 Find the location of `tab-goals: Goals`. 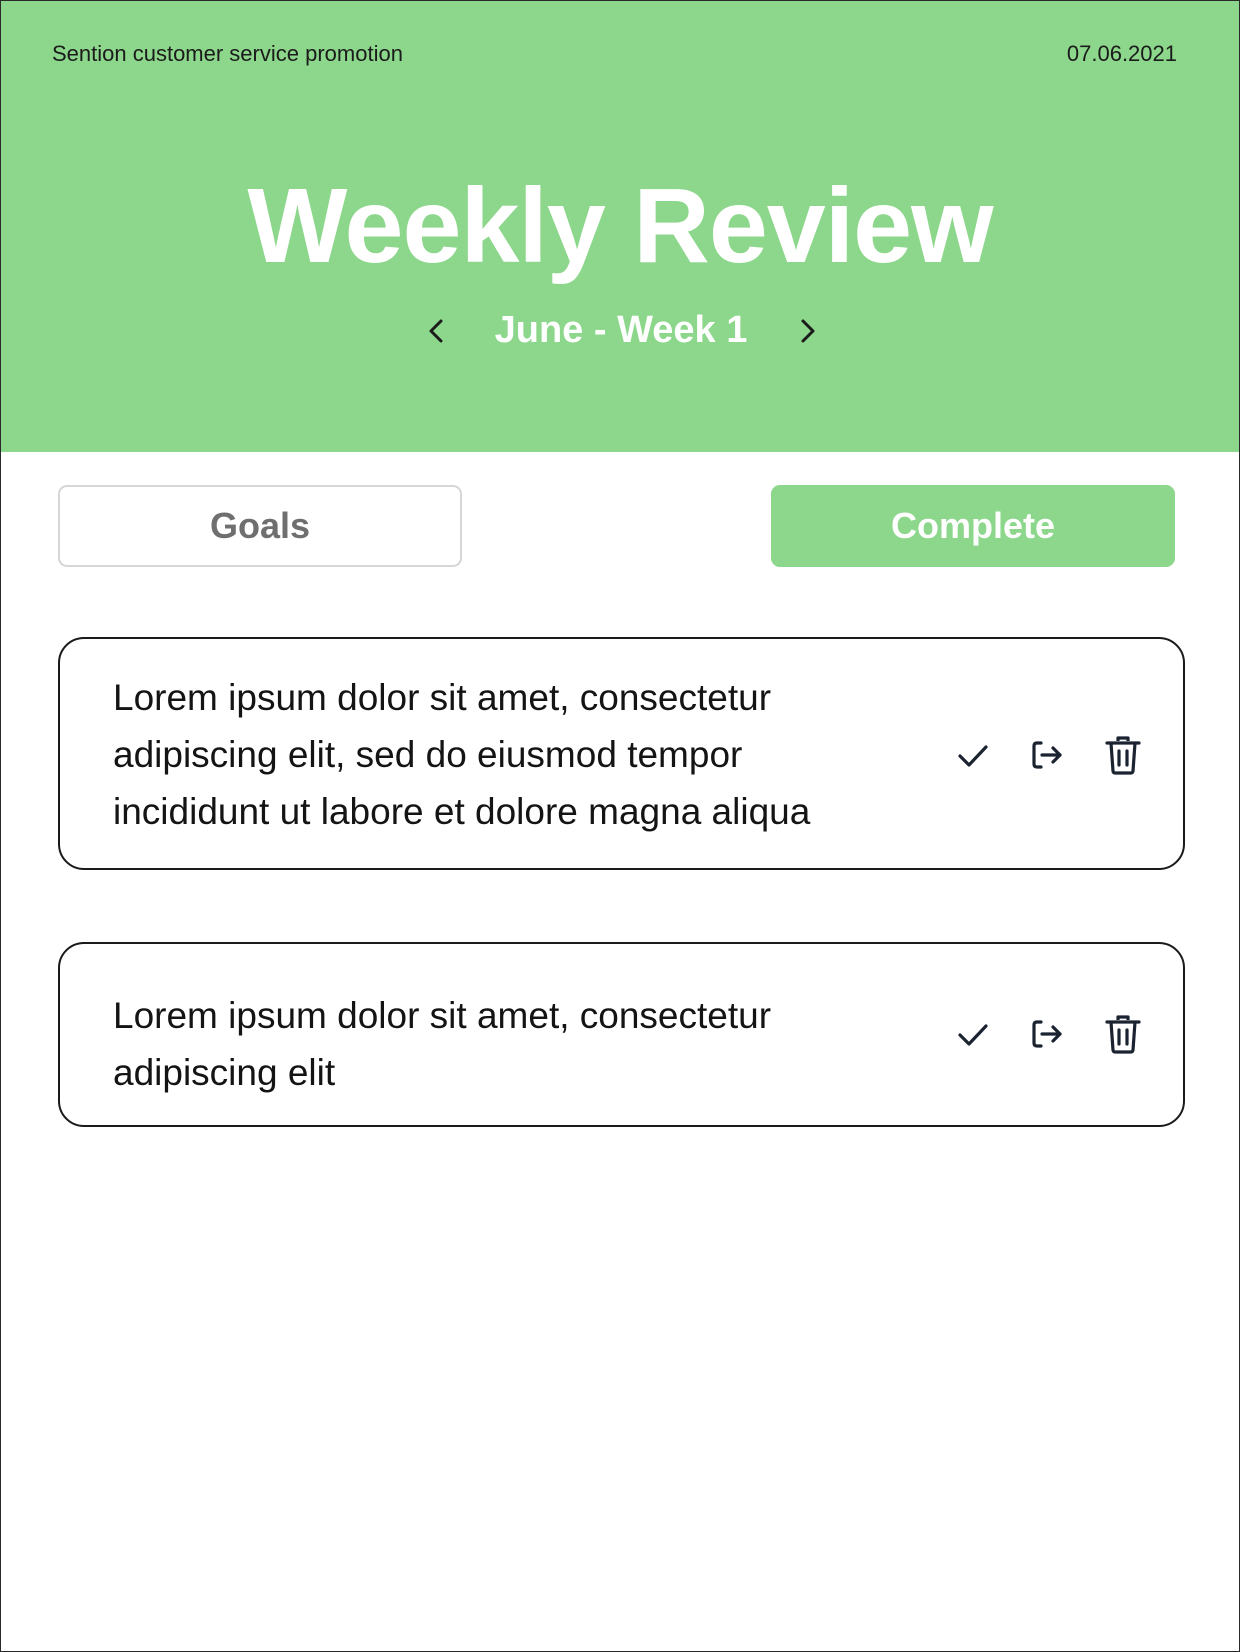

tab-goals: Goals is located at coordinates (260, 526).